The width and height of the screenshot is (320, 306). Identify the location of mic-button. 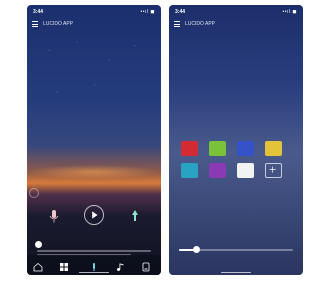
(54, 216).